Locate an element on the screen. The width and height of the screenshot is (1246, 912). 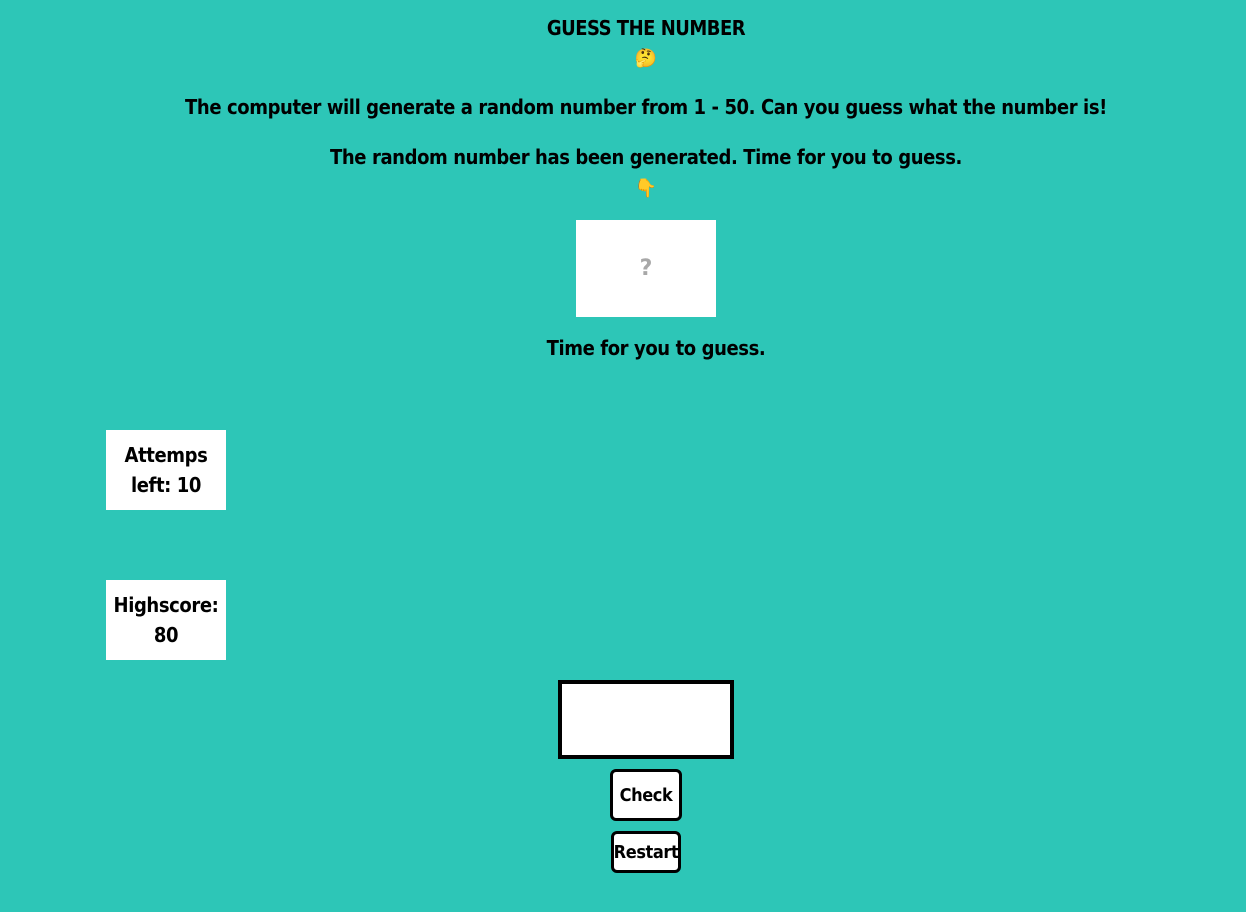
check-button: Check is located at coordinates (646, 795).